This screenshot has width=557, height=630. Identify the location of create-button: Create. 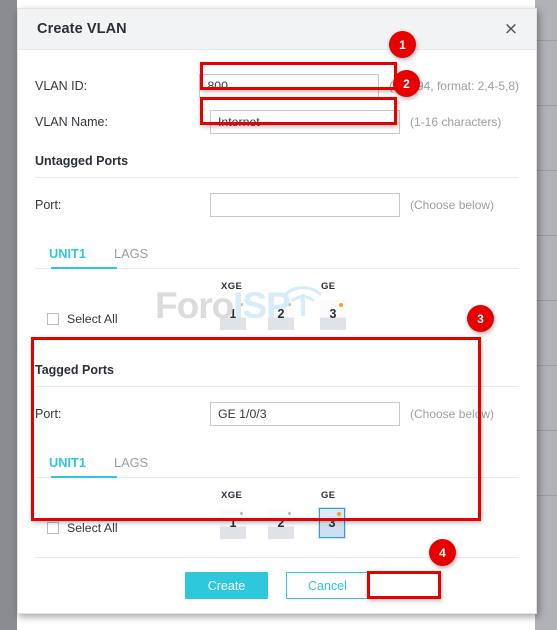
(226, 585).